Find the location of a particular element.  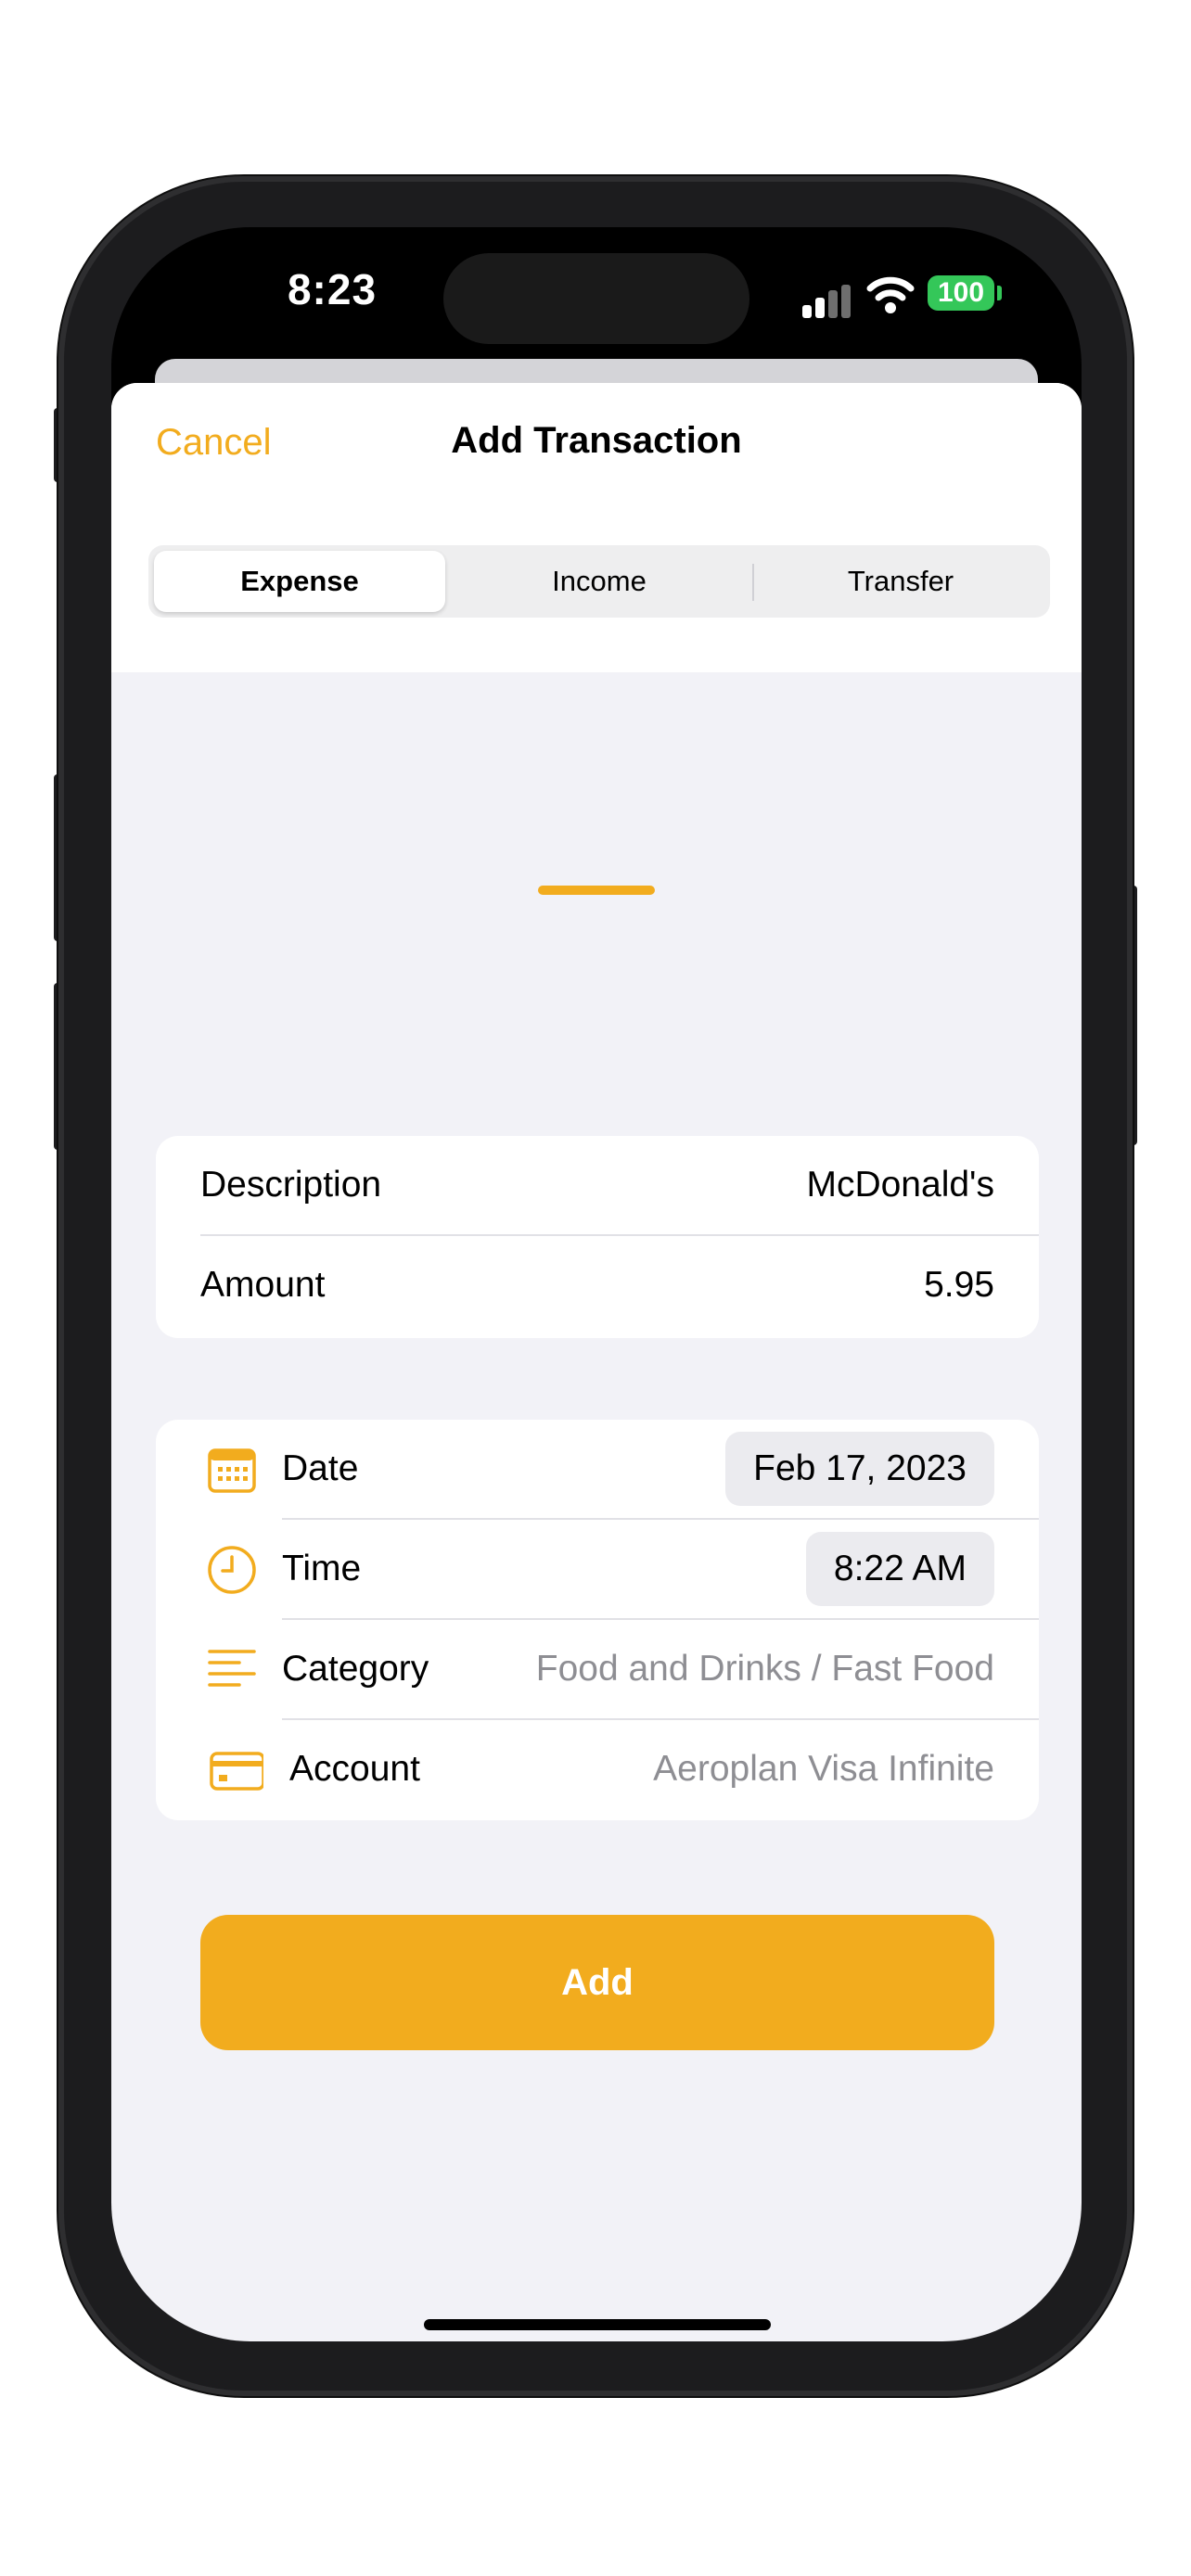

credit-card-icon is located at coordinates (236, 1772).